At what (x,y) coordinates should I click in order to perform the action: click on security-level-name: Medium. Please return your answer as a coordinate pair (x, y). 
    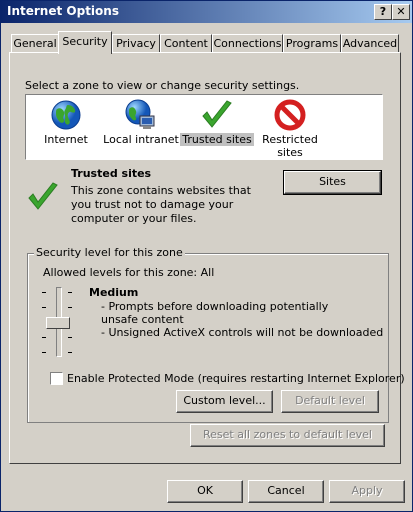
    Looking at the image, I should click on (114, 292).